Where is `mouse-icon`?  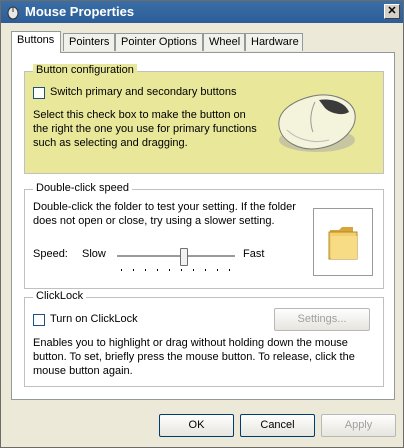 mouse-icon is located at coordinates (13, 13).